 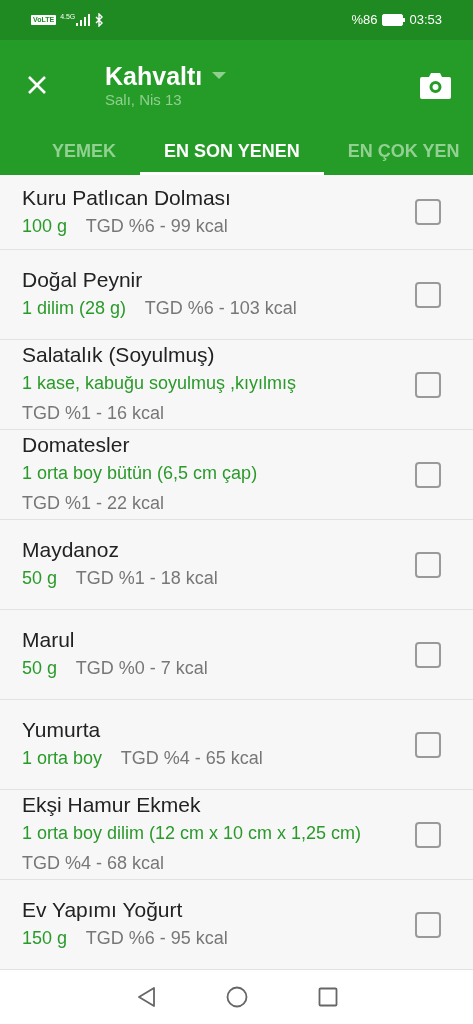 What do you see at coordinates (71, 550) in the screenshot?
I see `food-name: Maydanoz` at bounding box center [71, 550].